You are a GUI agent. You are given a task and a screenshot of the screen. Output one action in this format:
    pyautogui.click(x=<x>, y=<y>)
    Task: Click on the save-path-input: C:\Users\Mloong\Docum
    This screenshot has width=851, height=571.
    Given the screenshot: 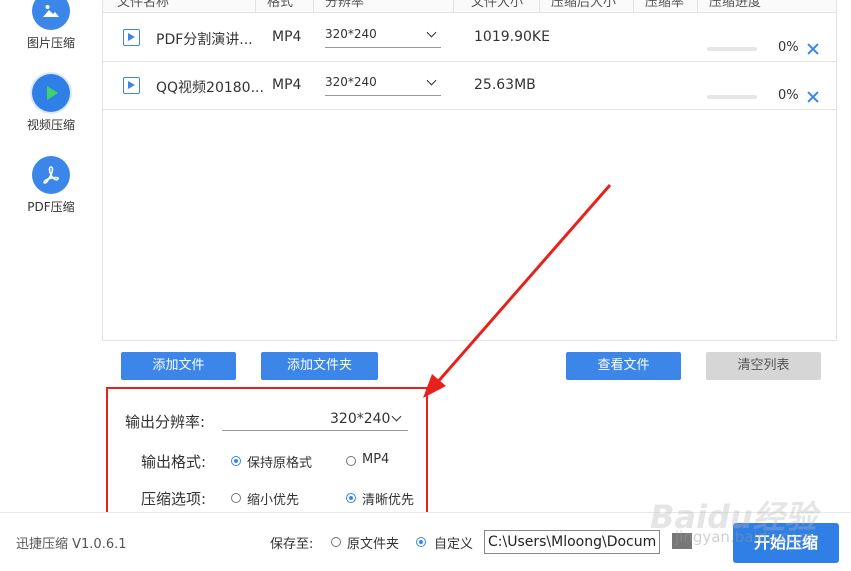 What is the action you would take?
    pyautogui.click(x=572, y=542)
    